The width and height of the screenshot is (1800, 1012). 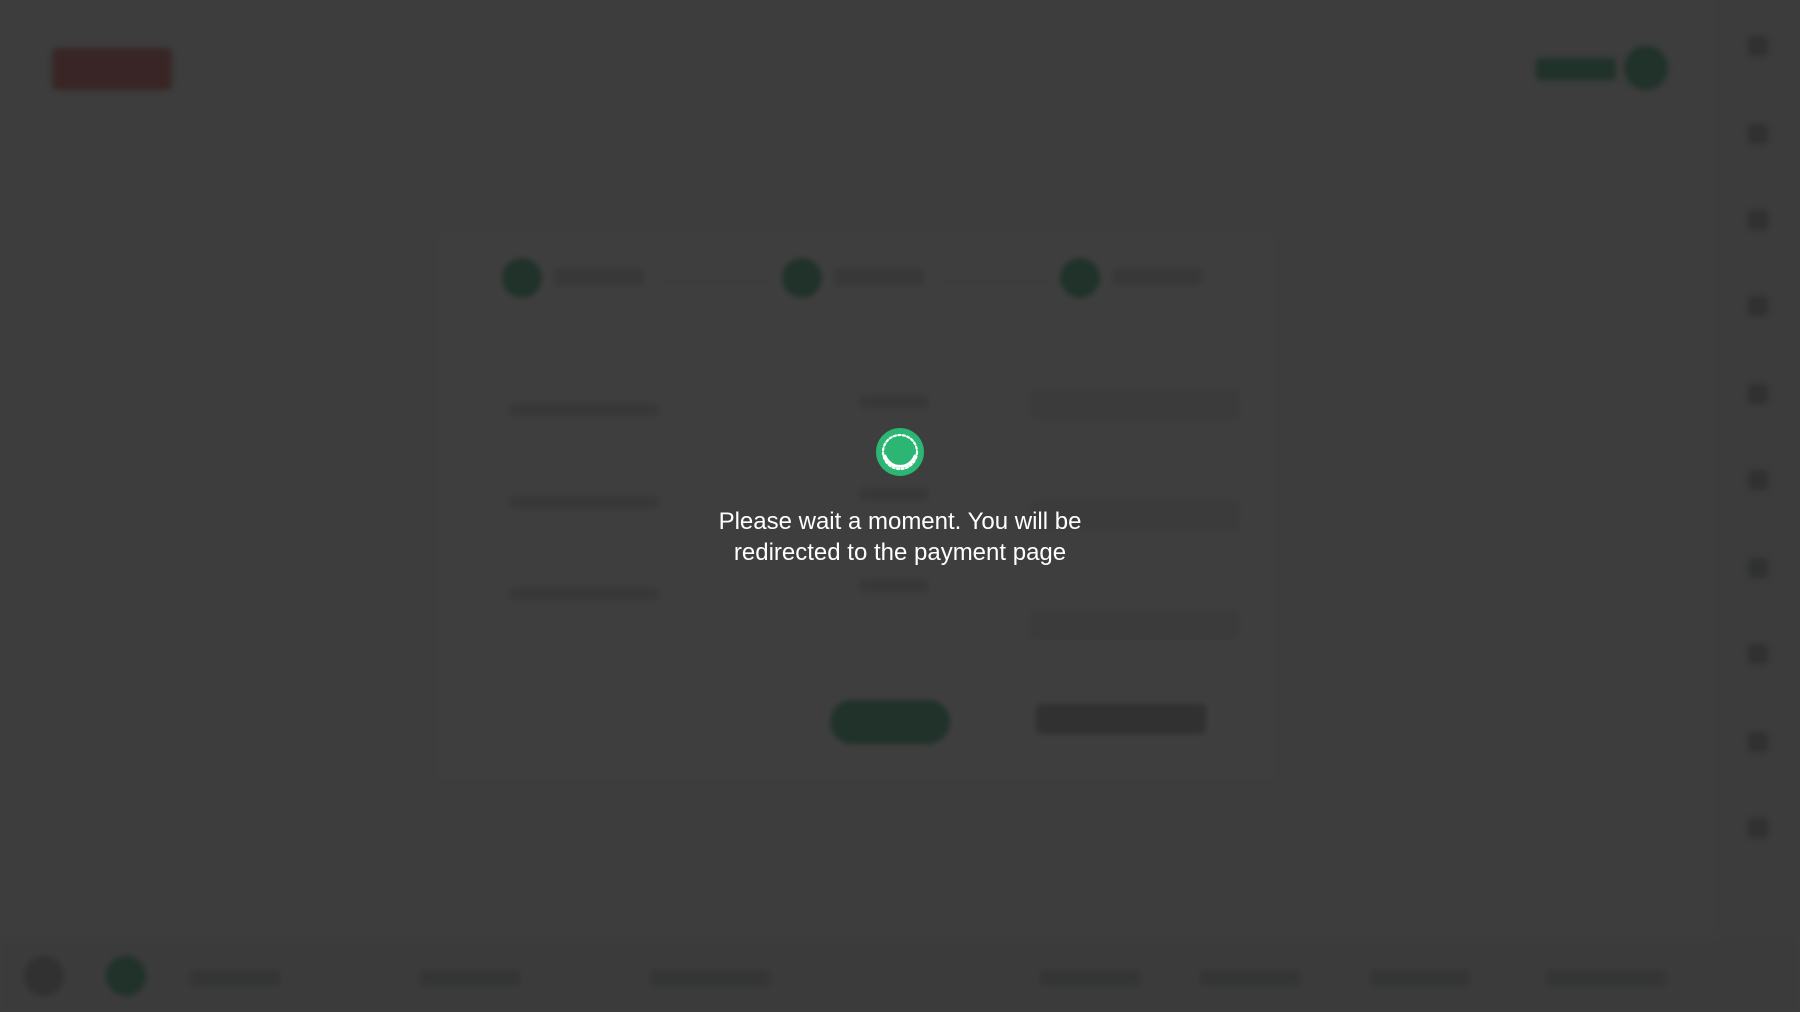 What do you see at coordinates (900, 452) in the screenshot?
I see `loading-spinner-icon` at bounding box center [900, 452].